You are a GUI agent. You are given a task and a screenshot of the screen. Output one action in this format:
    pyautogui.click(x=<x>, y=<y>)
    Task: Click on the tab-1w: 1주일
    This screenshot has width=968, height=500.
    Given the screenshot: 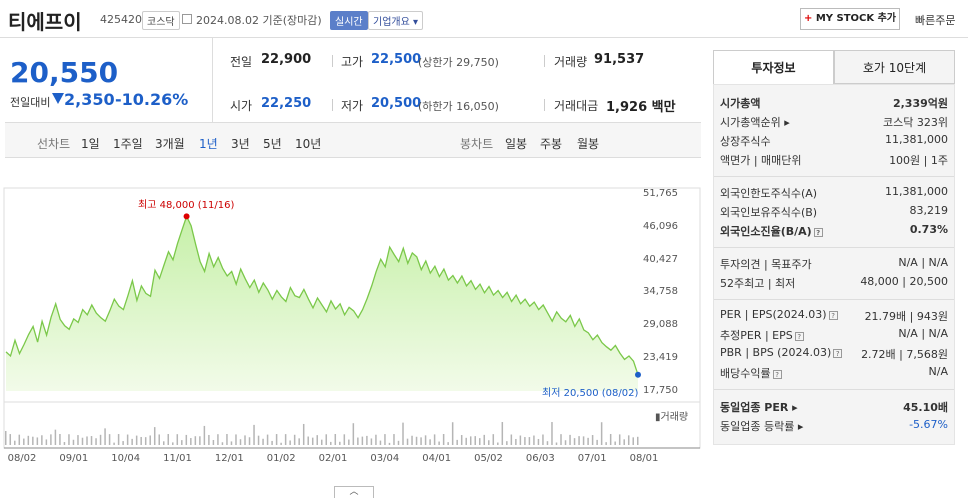 What is the action you would take?
    pyautogui.click(x=128, y=143)
    